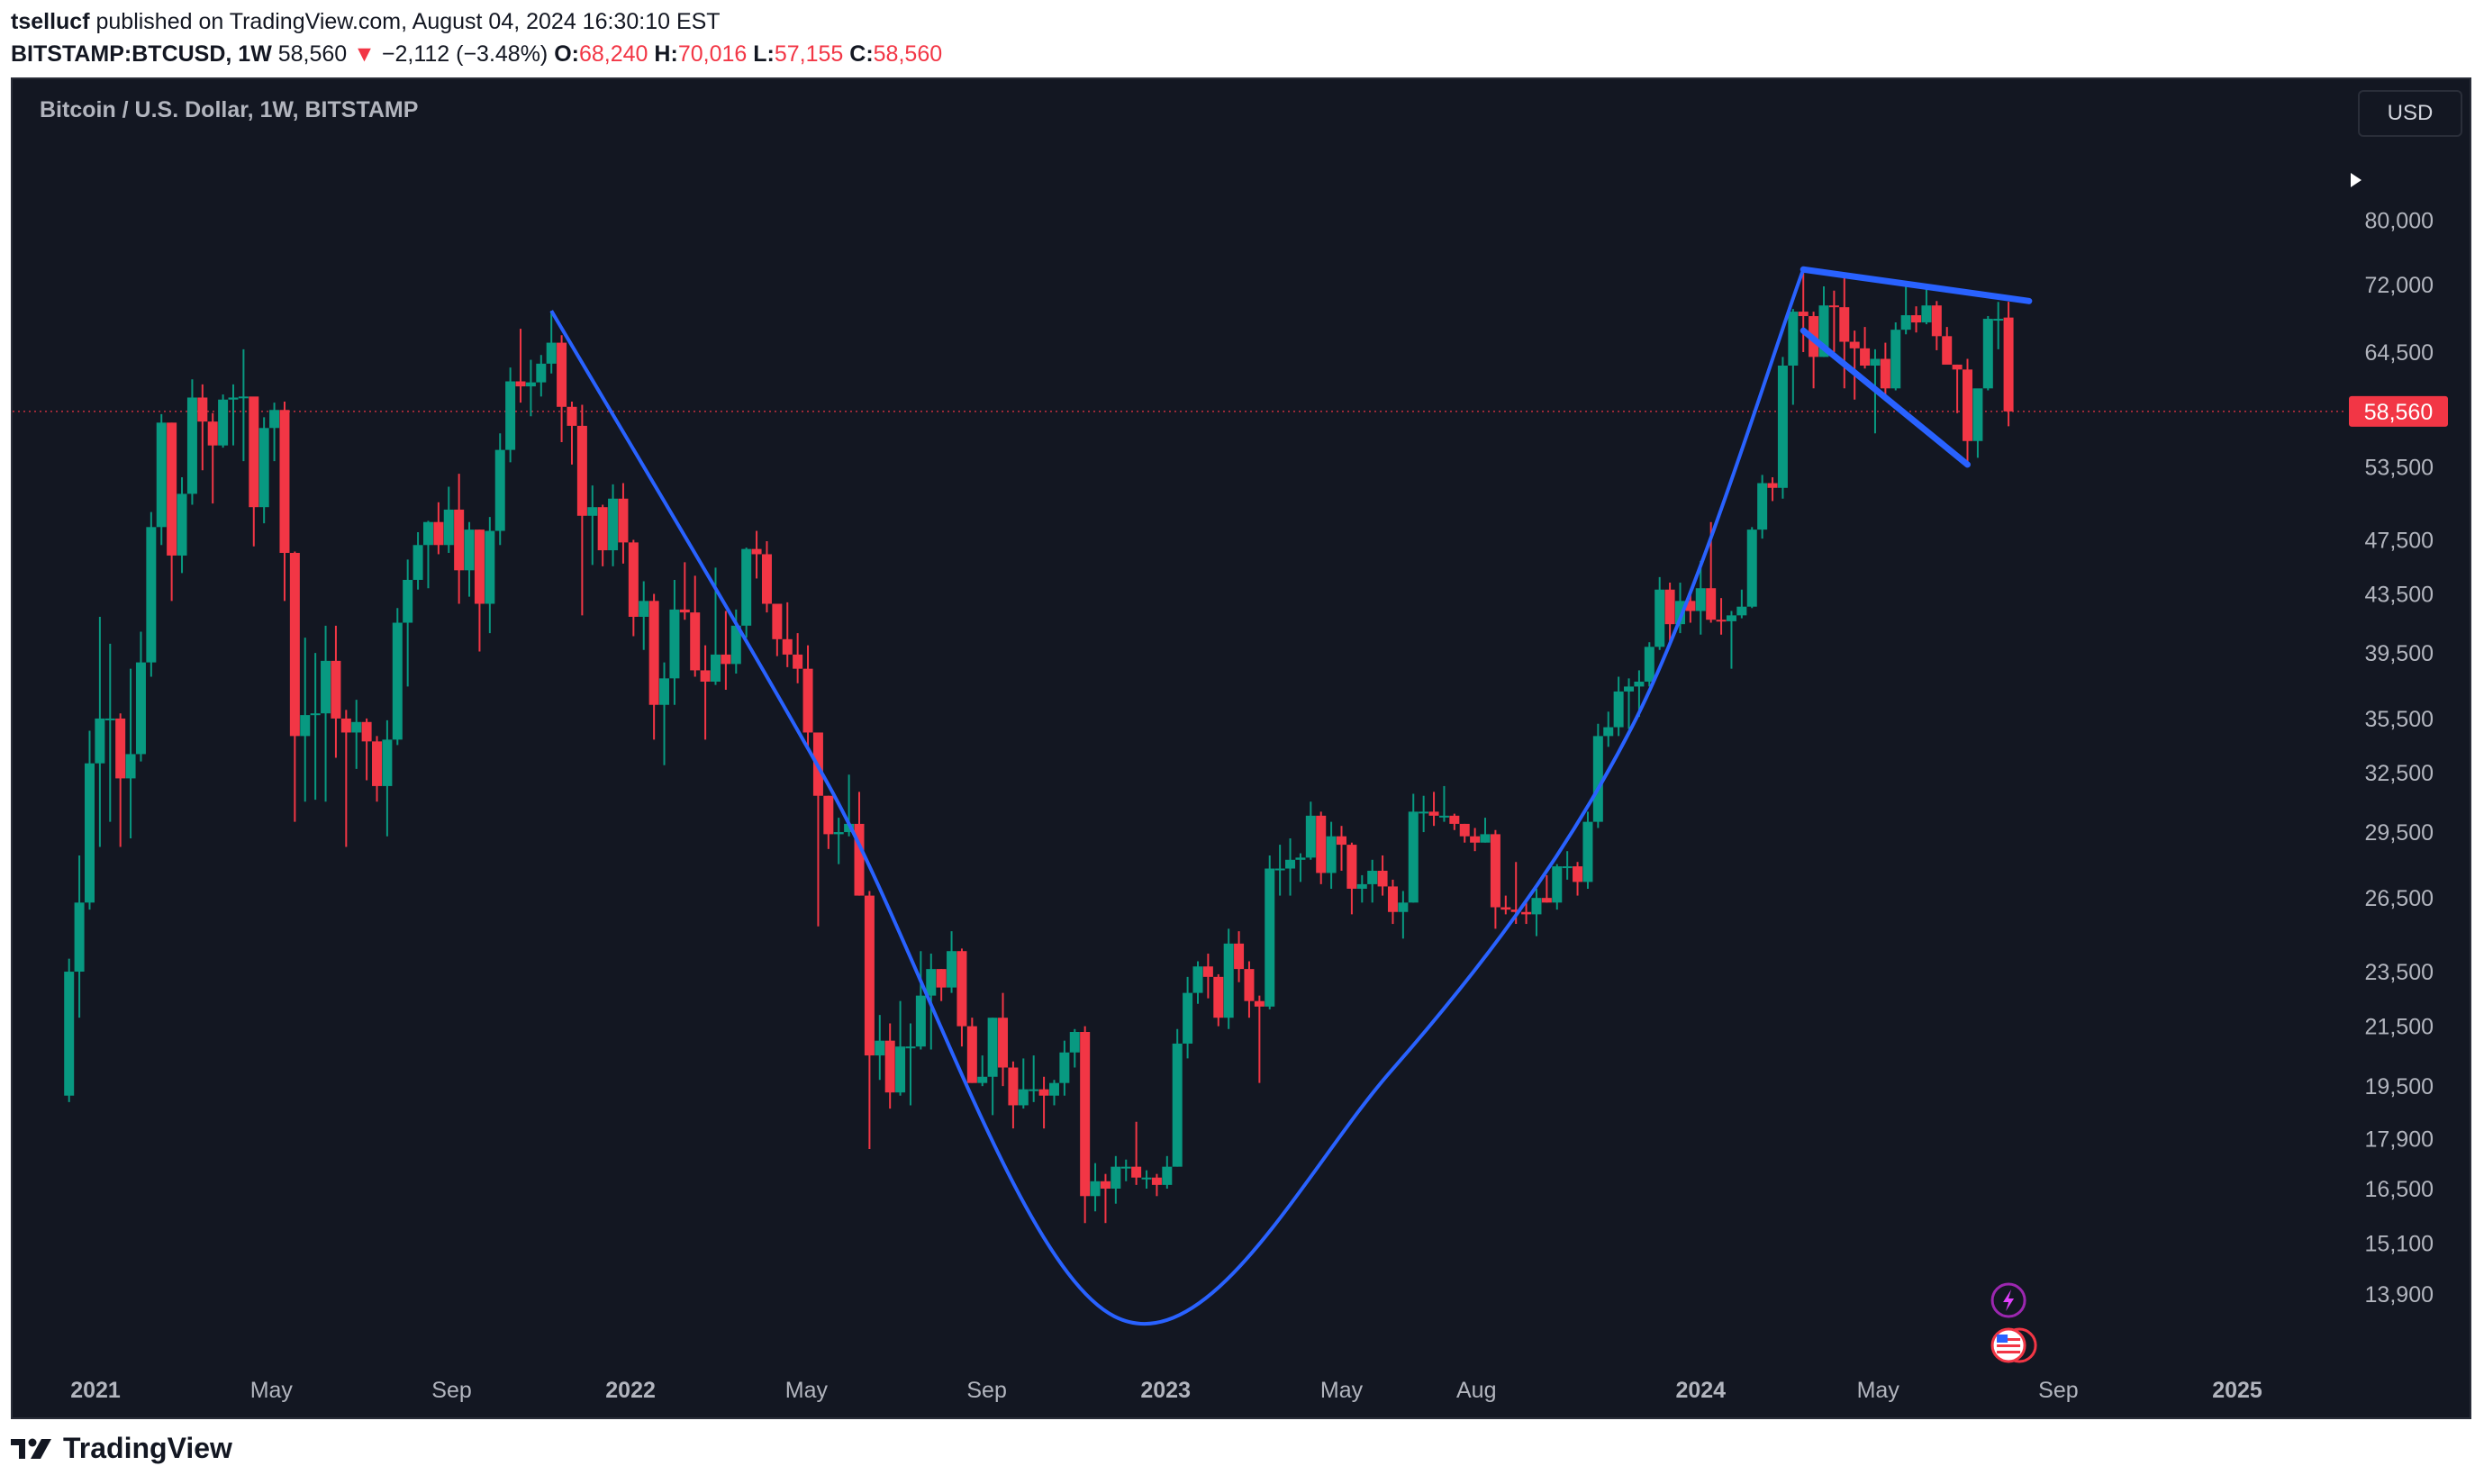 Image resolution: width=2484 pixels, height=1484 pixels. Describe the element at coordinates (2410, 114) in the screenshot. I see `currency-button: USD` at that location.